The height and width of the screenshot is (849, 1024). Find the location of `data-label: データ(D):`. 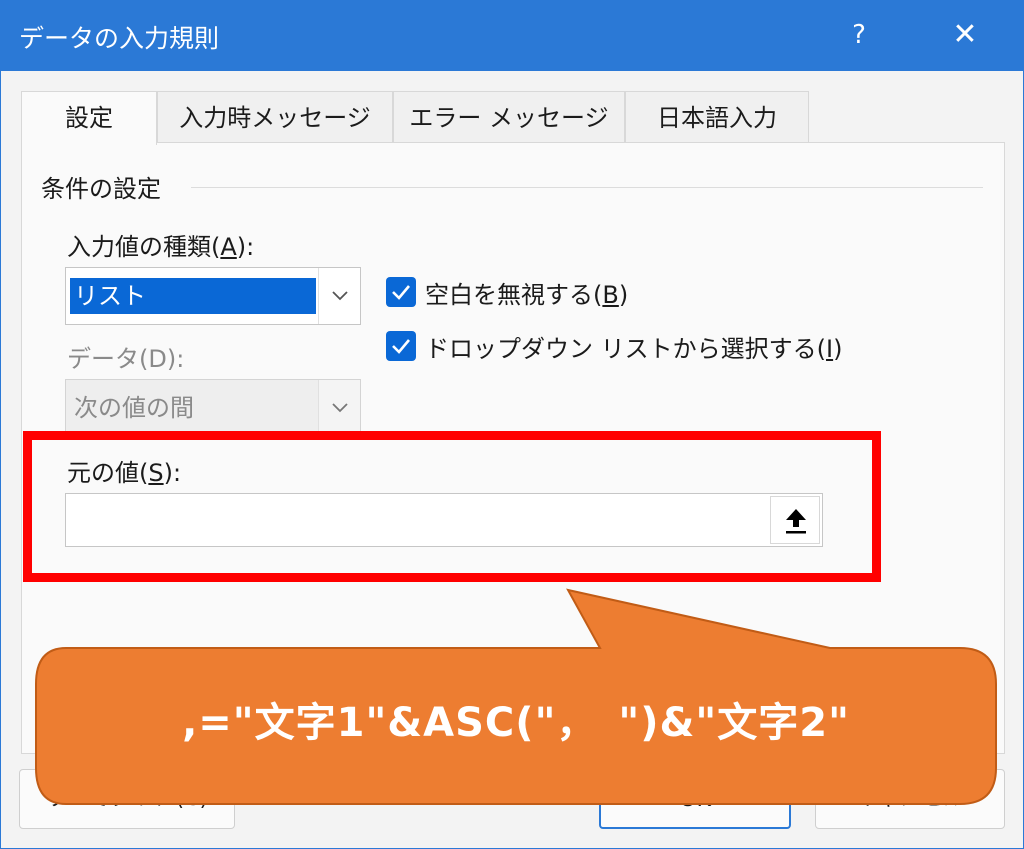

data-label: データ(D): is located at coordinates (126, 359).